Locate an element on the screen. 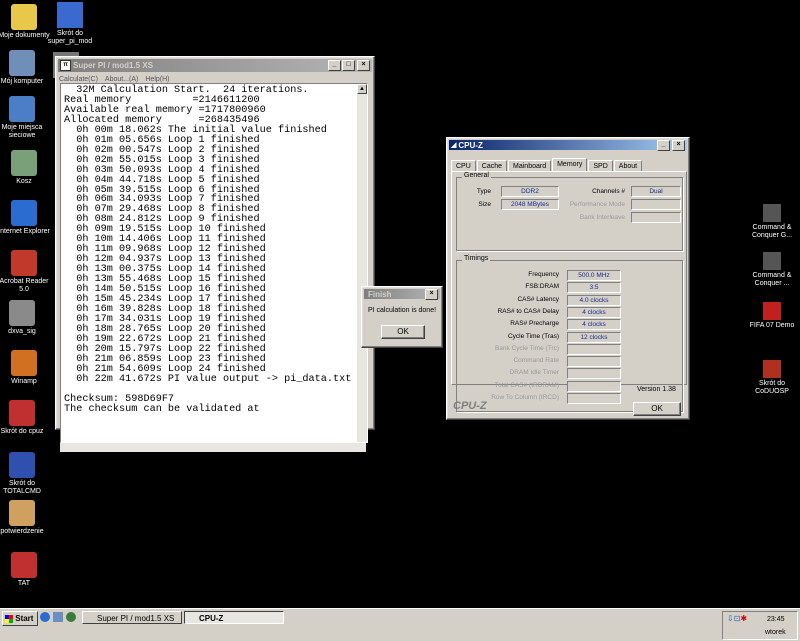  desktop-icon-label: TAT is located at coordinates (24, 583).